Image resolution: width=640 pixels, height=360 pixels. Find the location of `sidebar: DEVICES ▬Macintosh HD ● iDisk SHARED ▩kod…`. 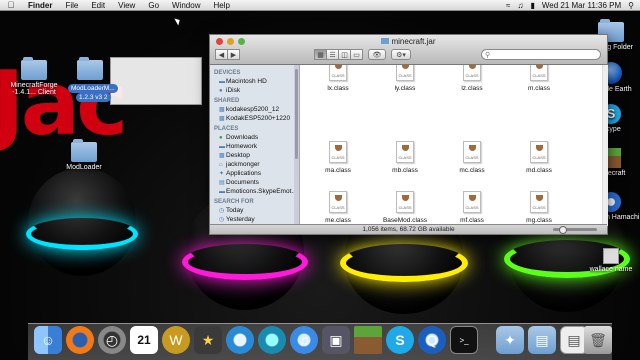

sidebar: DEVICES ▬Macintosh HD ● iDisk SHARED ▩kod… is located at coordinates (255, 145).